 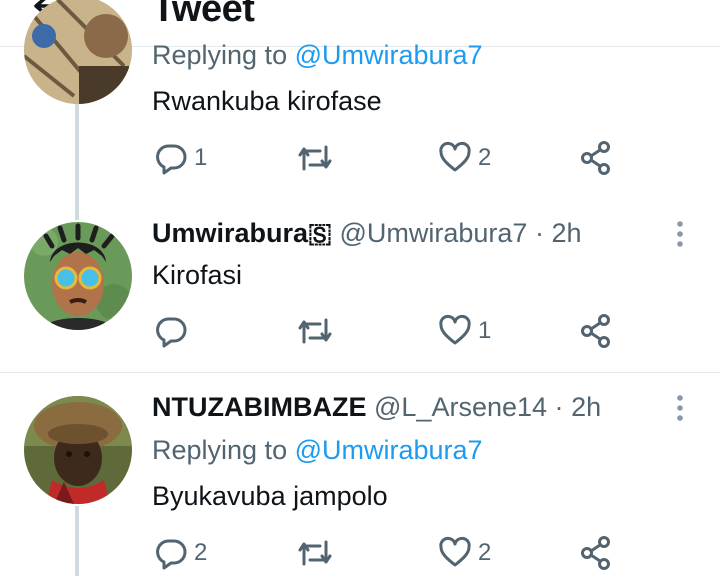 I want to click on tweet-header: Umwirabura🇸 @Umwirabura7 · 2h, so click(x=367, y=234).